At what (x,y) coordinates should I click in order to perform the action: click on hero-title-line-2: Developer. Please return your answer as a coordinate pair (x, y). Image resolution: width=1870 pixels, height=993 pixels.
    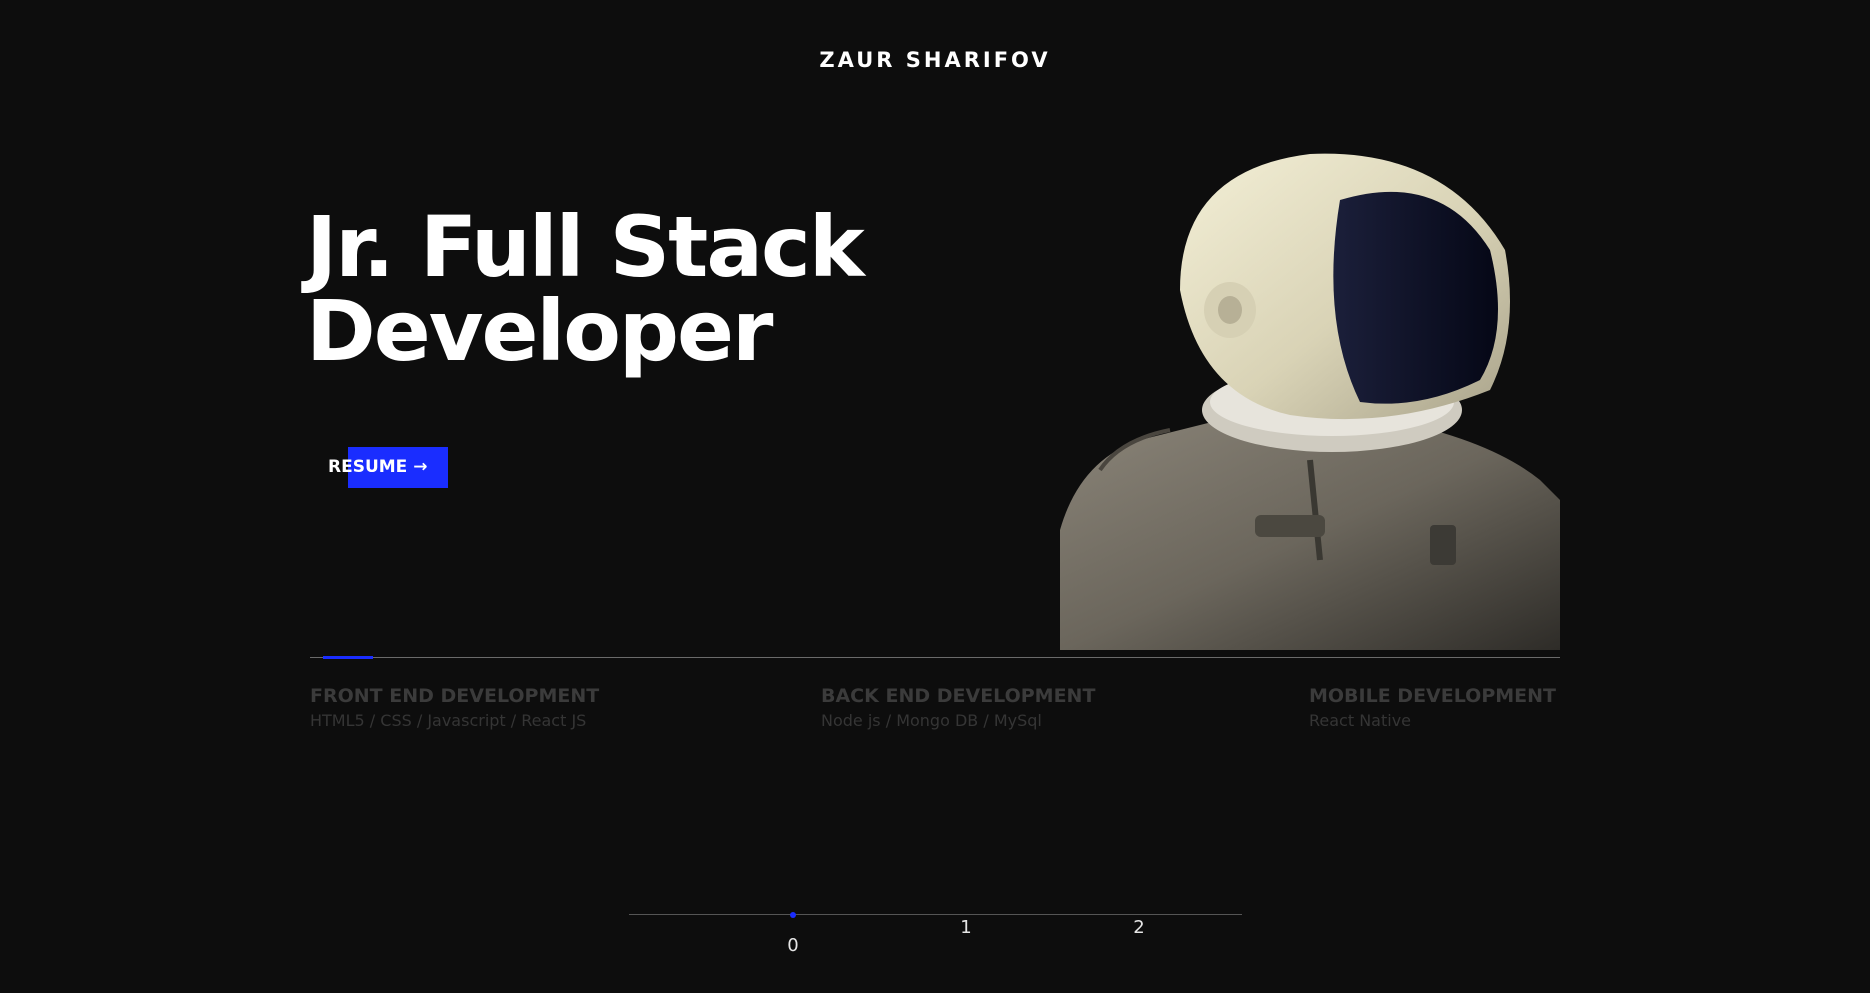
    Looking at the image, I should click on (539, 331).